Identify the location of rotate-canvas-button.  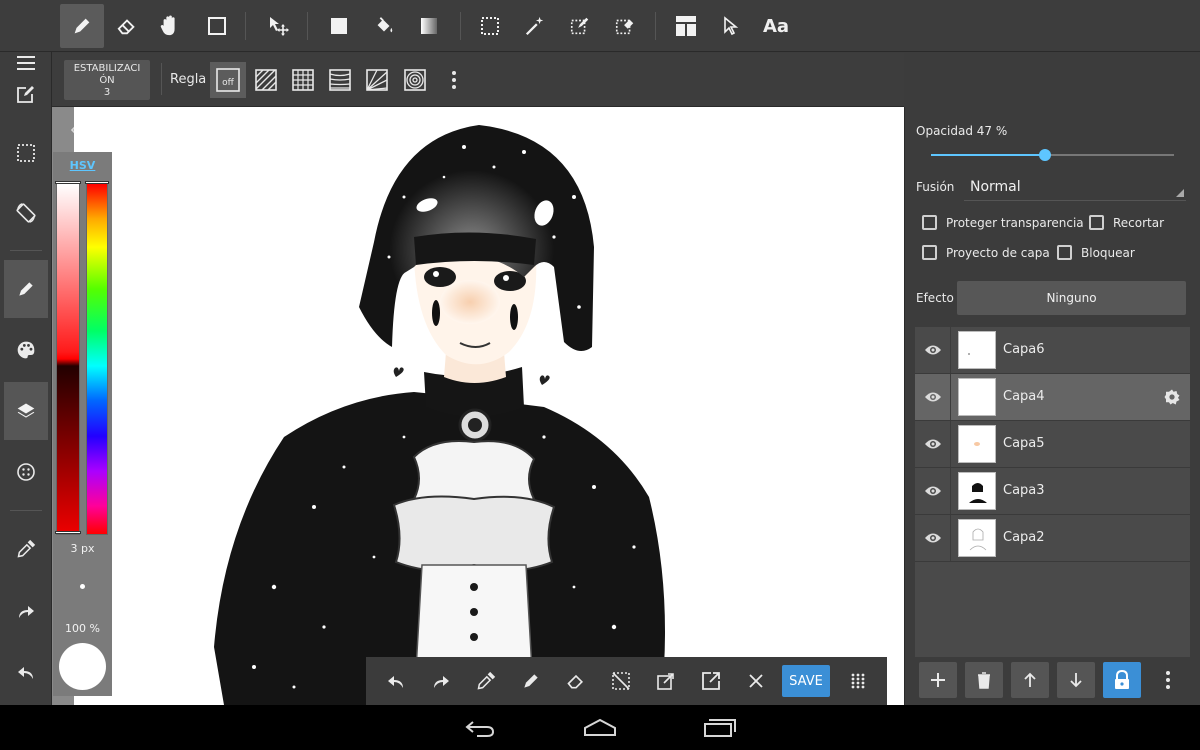
(26, 213).